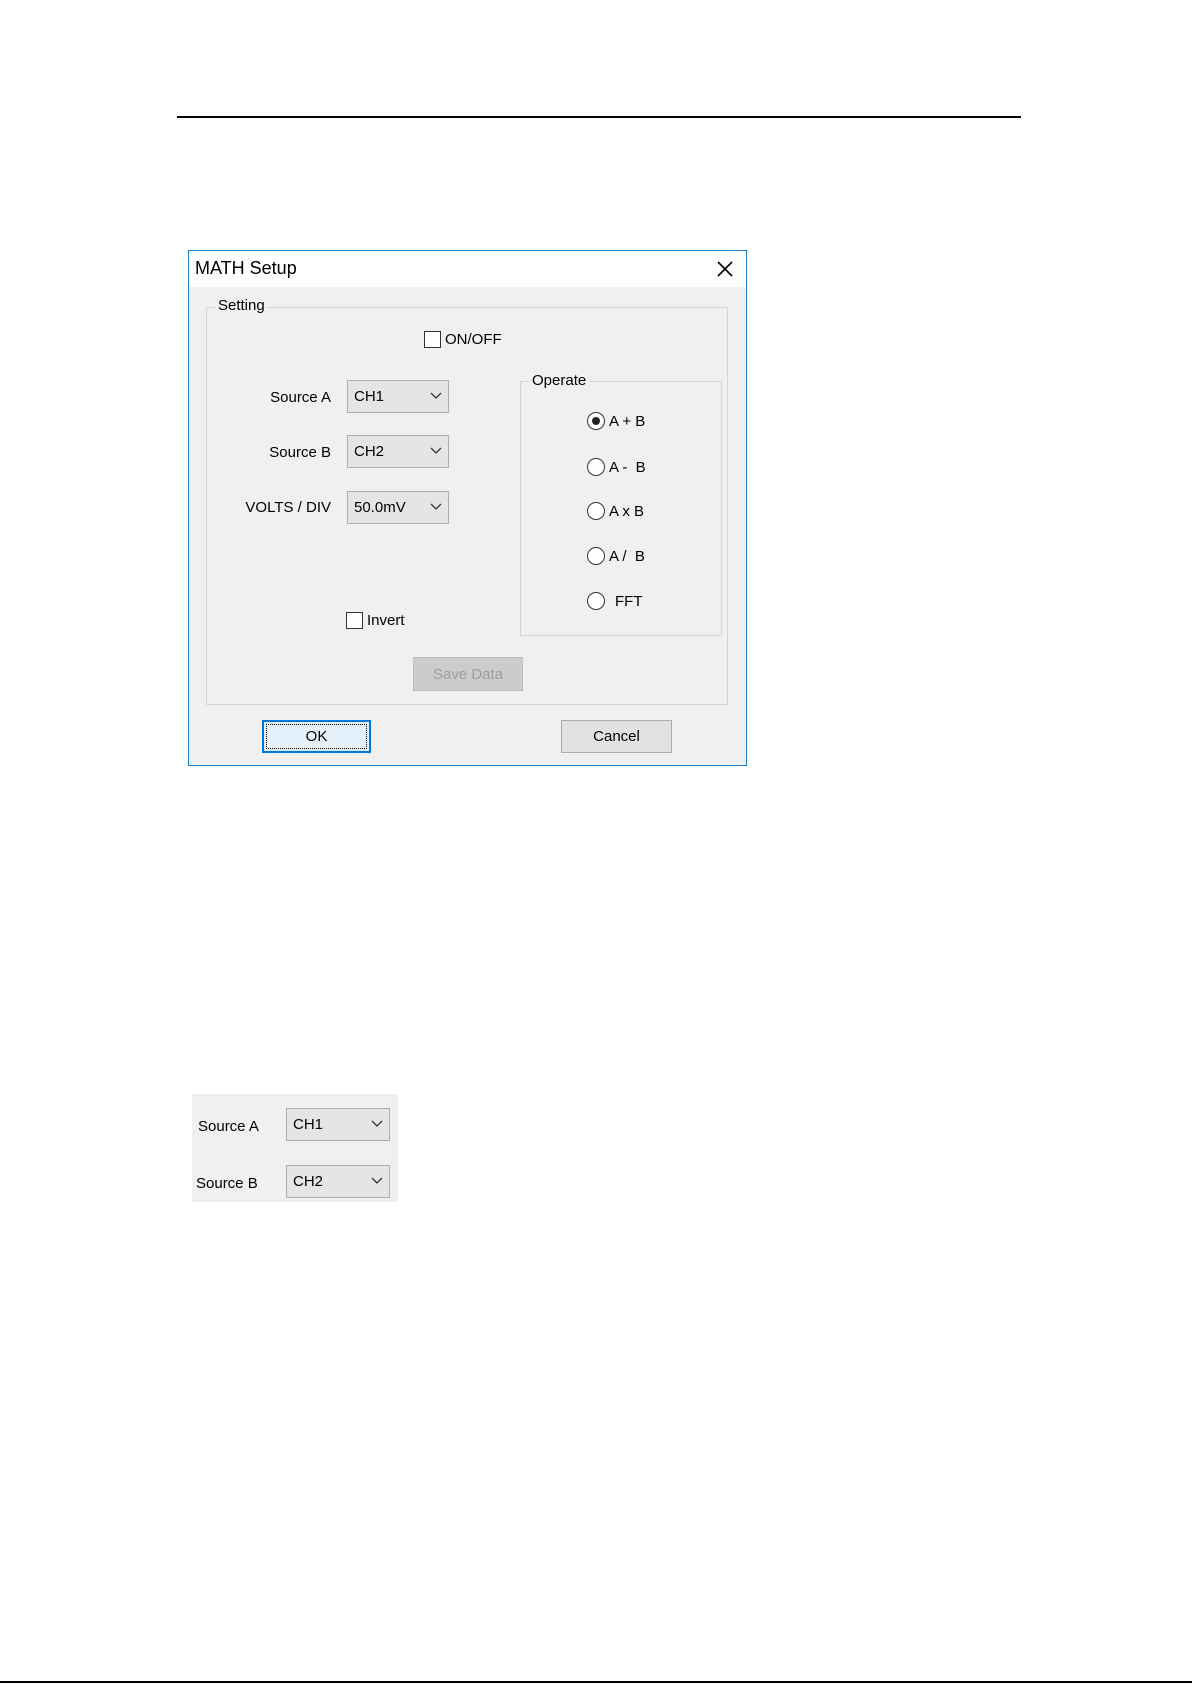 The image size is (1192, 1685). I want to click on volts-div-select: 50.0mV, so click(398, 507).